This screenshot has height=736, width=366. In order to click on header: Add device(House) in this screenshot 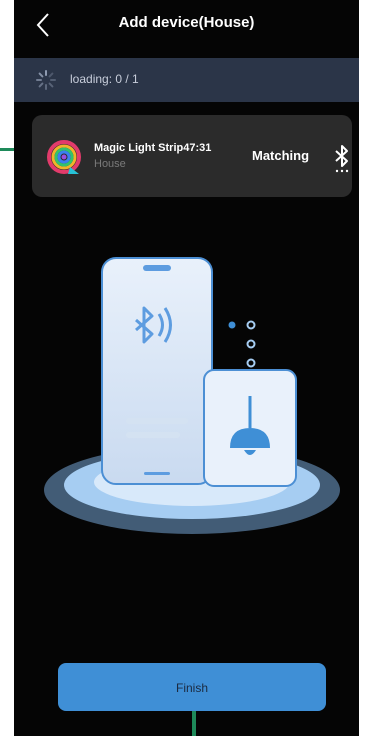, I will do `click(186, 25)`.